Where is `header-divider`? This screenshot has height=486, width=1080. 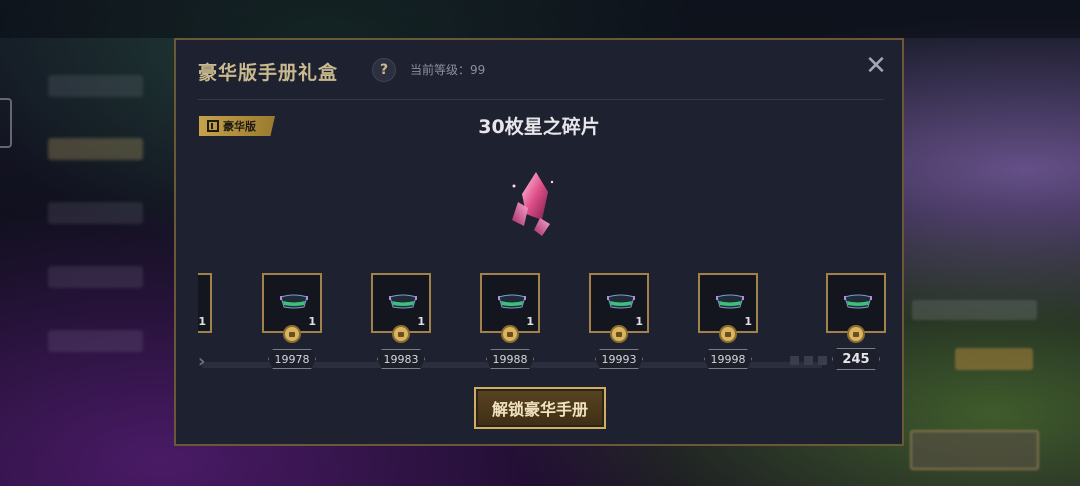 header-divider is located at coordinates (541, 99).